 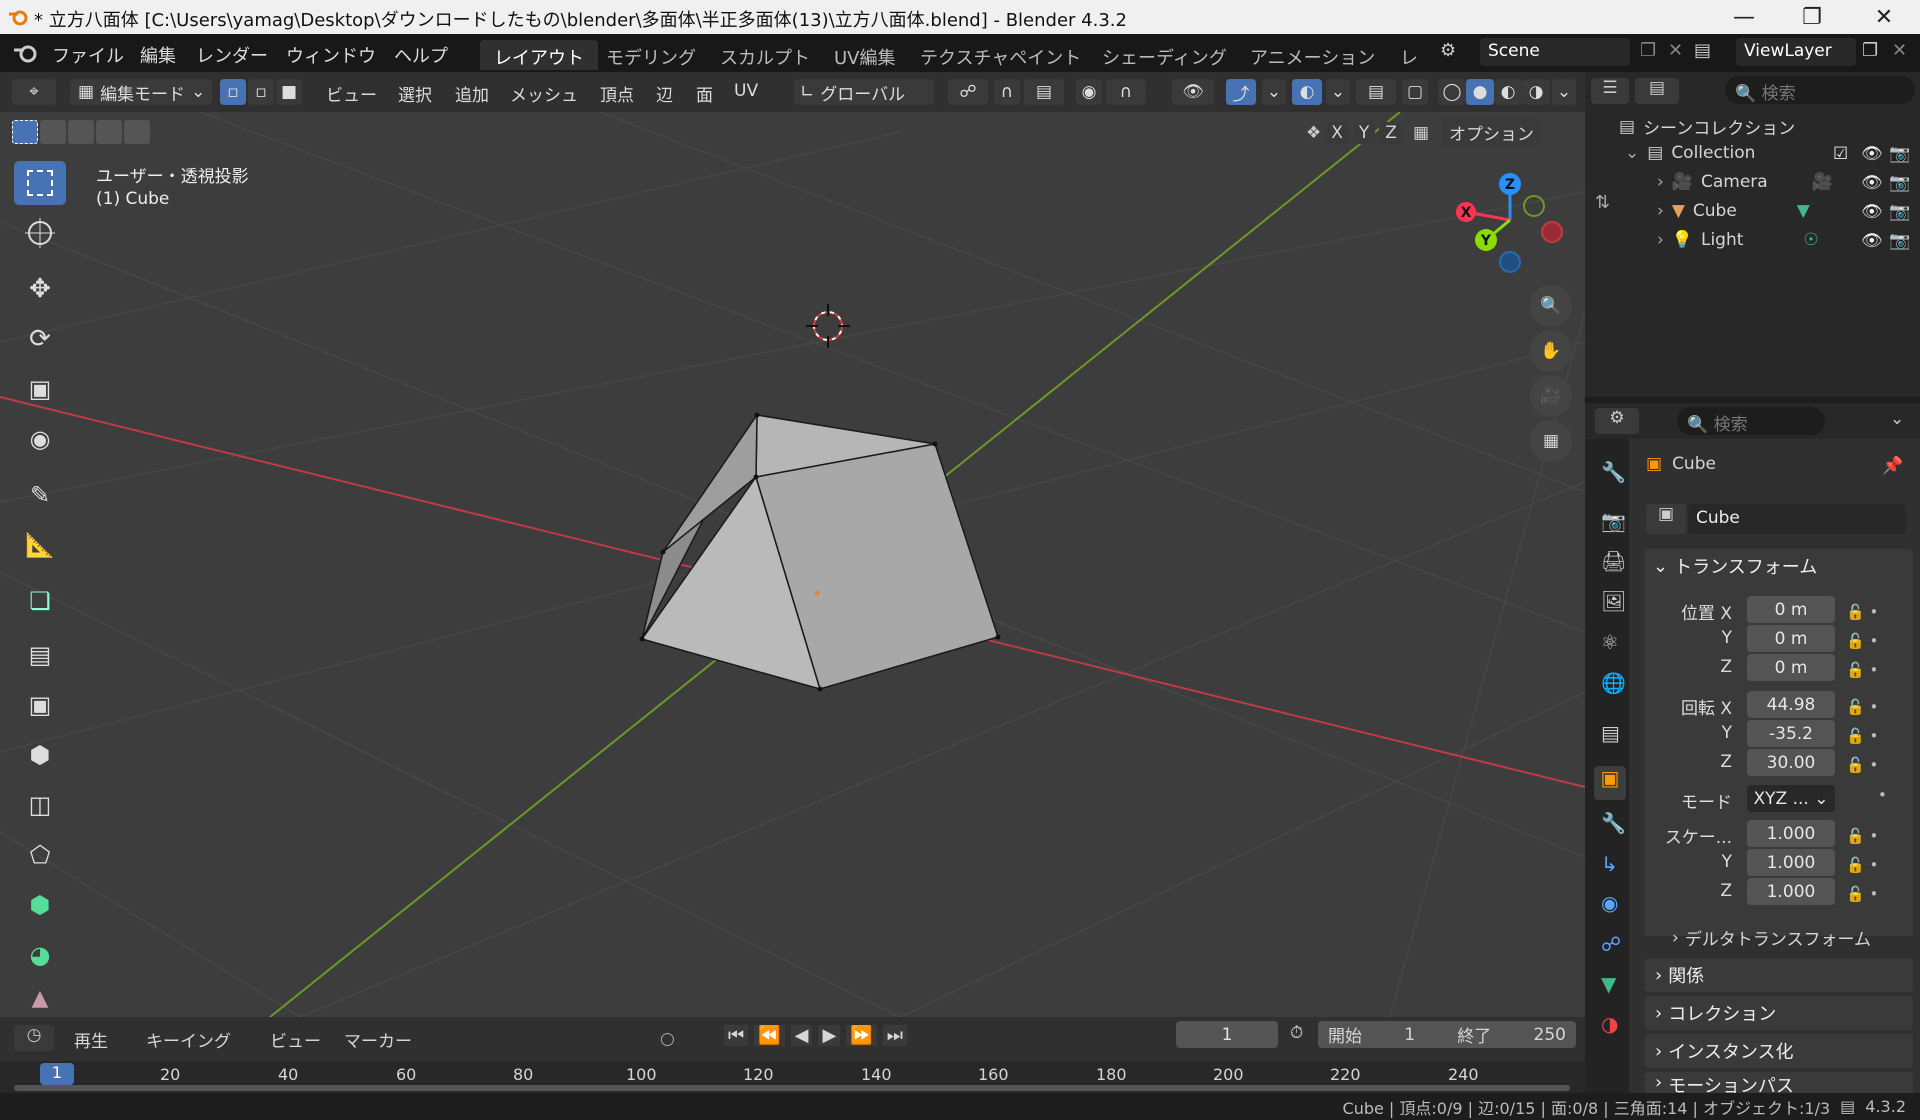 What do you see at coordinates (651, 55) in the screenshot?
I see `tab-modeling: モデリング` at bounding box center [651, 55].